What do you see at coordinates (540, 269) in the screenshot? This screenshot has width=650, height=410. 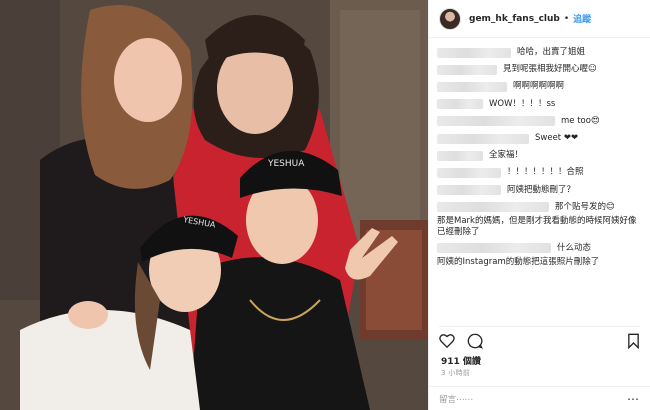 I see `comment-item: 阿姨的Instagram的動態把這張照片刪除了` at bounding box center [540, 269].